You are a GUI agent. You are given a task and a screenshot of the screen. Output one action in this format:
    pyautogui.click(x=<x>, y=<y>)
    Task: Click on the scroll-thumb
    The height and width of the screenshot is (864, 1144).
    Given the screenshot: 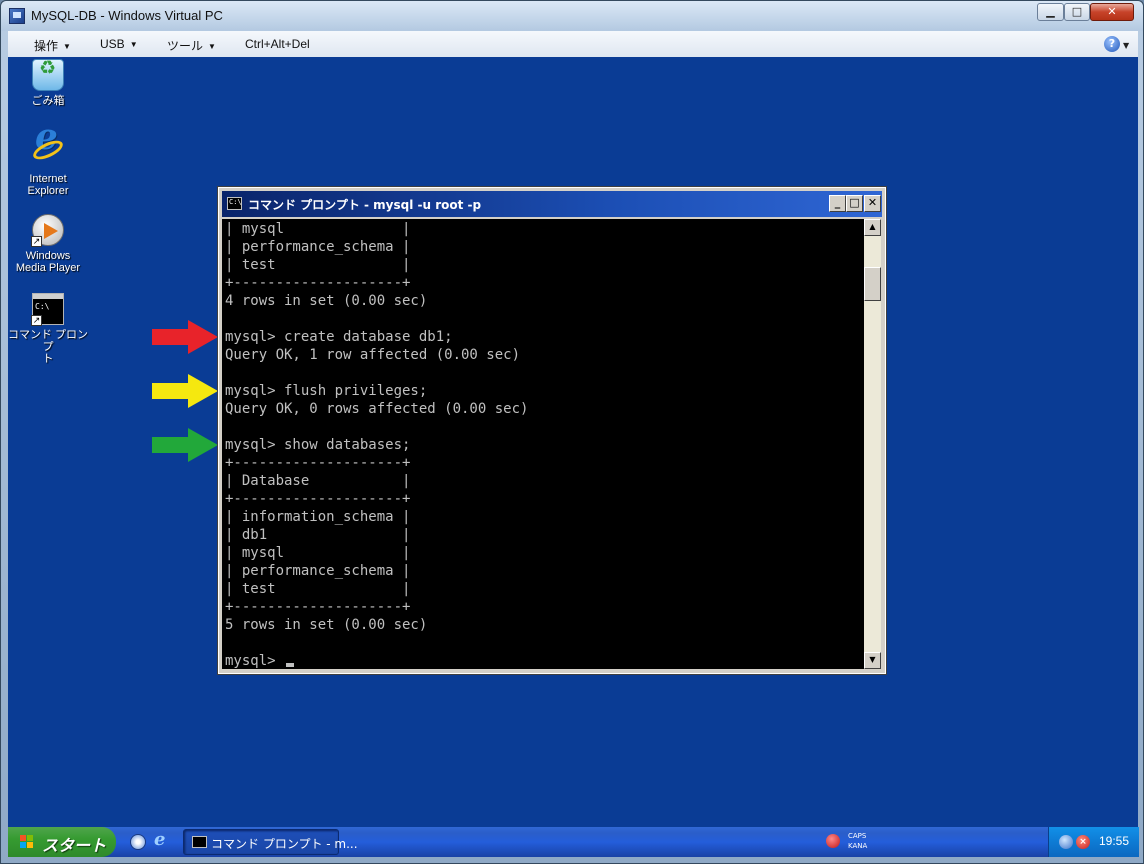 What is the action you would take?
    pyautogui.click(x=872, y=284)
    